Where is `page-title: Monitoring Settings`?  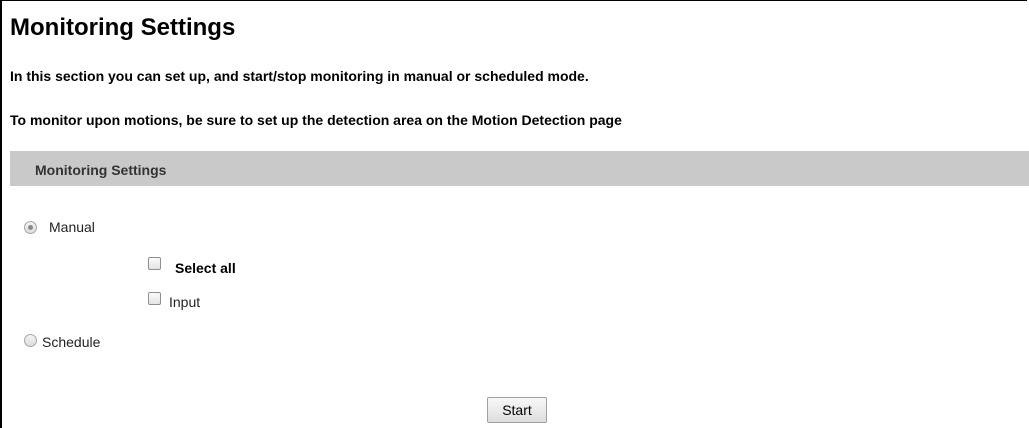 page-title: Monitoring Settings is located at coordinates (123, 27).